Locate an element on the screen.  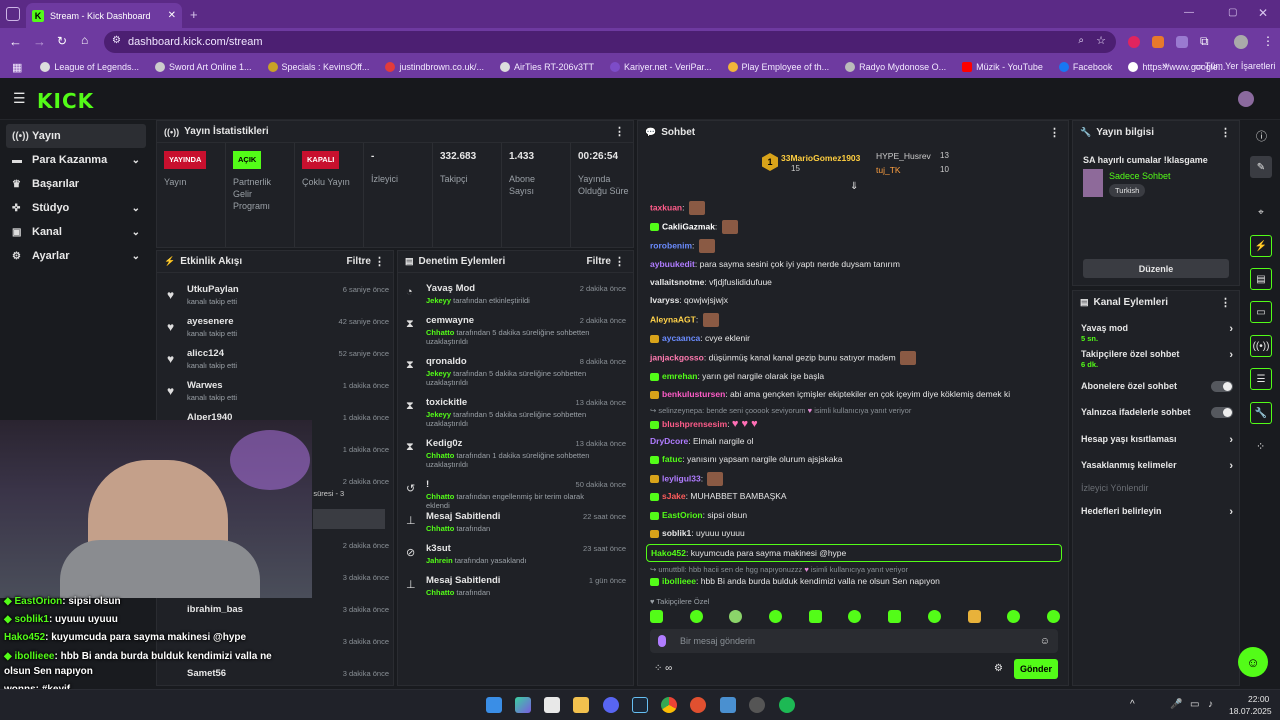
spotify-icon is located at coordinates (787, 705).